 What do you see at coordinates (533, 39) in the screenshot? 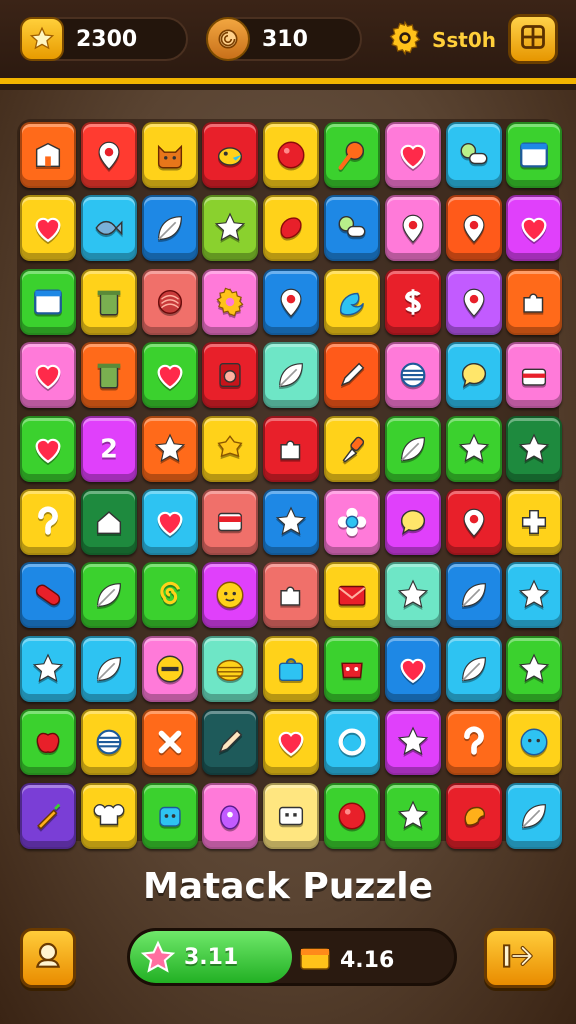
I see `menu-button` at bounding box center [533, 39].